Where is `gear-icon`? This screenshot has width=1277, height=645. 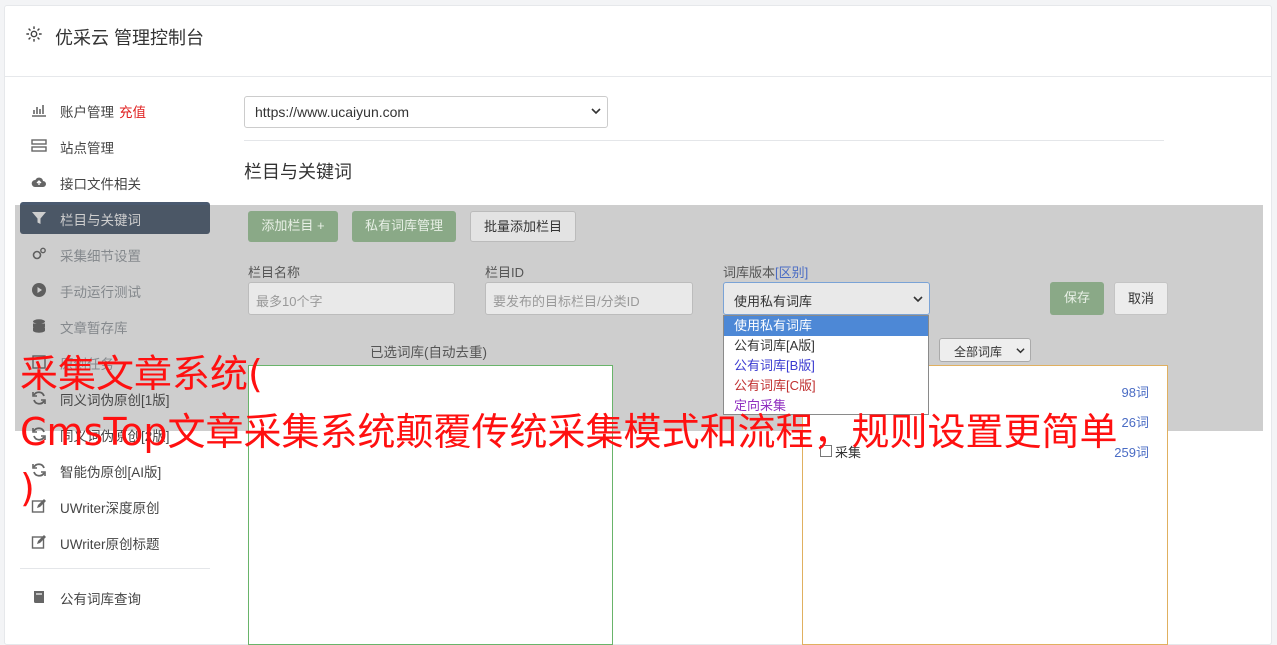 gear-icon is located at coordinates (34, 34).